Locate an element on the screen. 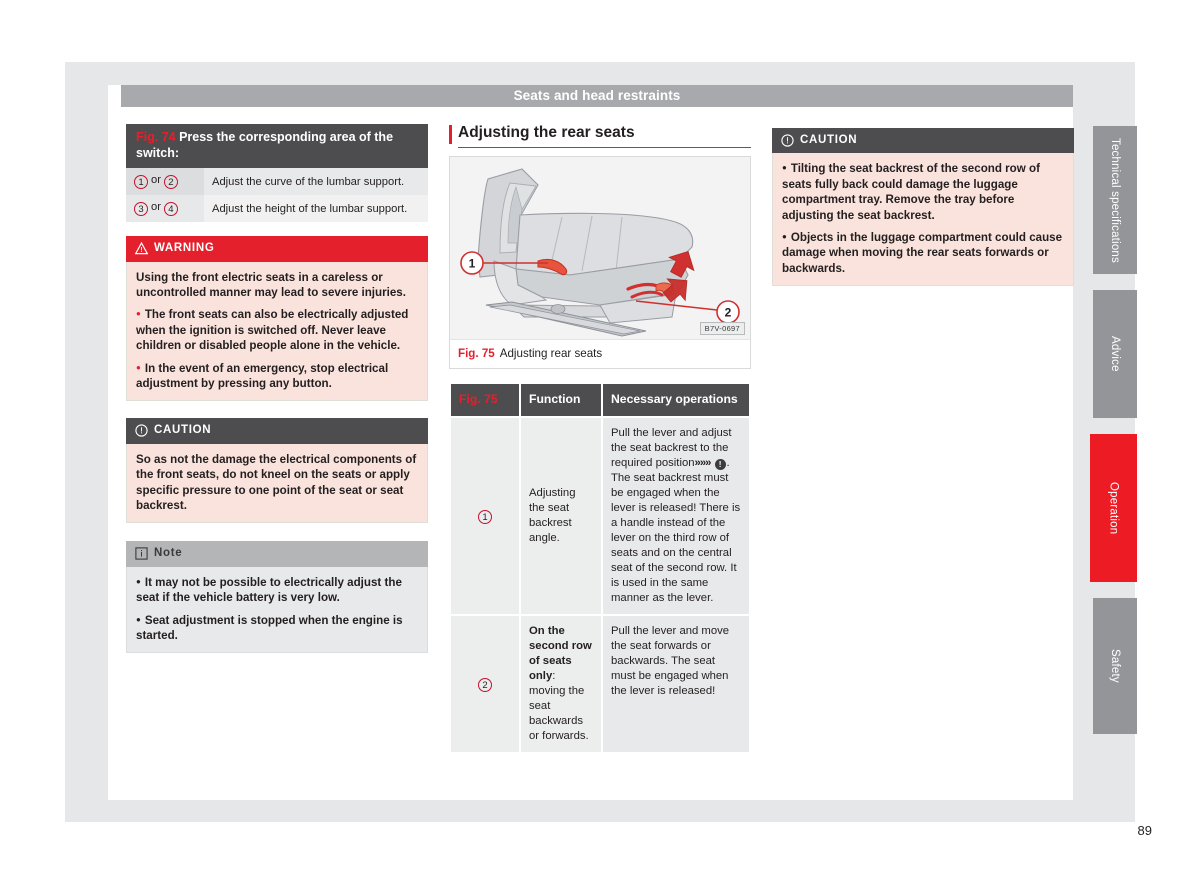 The image size is (1200, 884). warning-triangle-icon is located at coordinates (141, 248).